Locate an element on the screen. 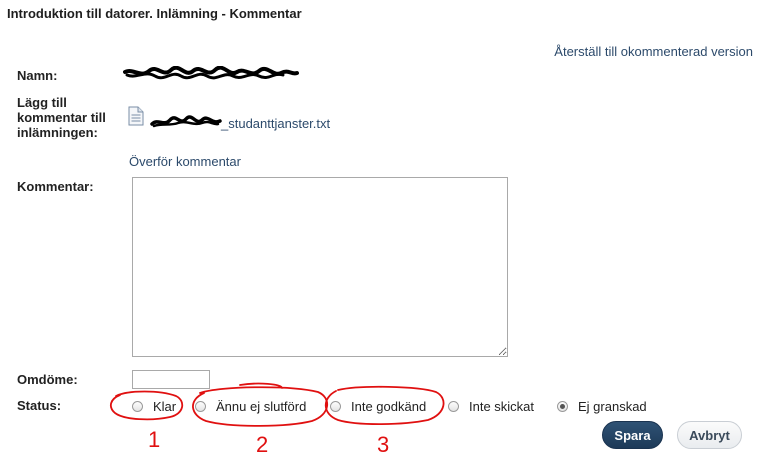 This screenshot has height=459, width=758. submission-file-link: _studanttjanster.txt is located at coordinates (275, 123).